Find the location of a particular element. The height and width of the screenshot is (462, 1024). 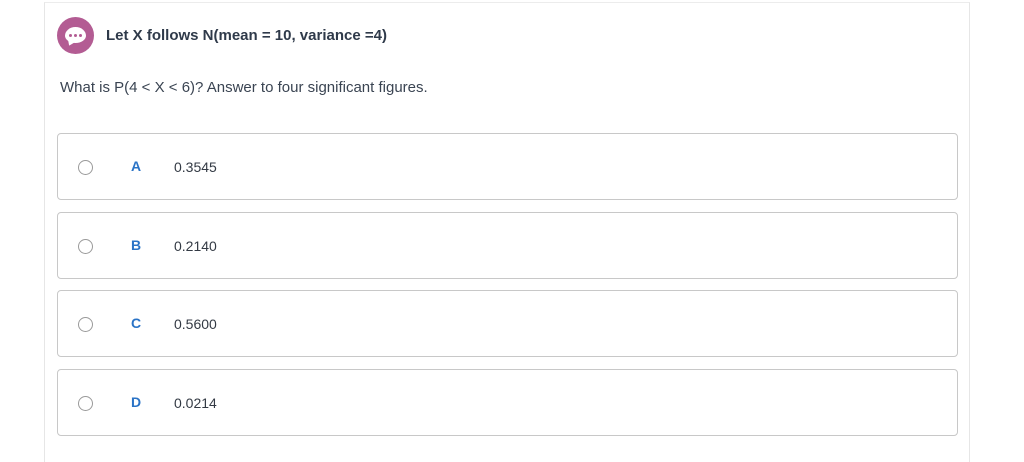

option-letter: D is located at coordinates (136, 402).